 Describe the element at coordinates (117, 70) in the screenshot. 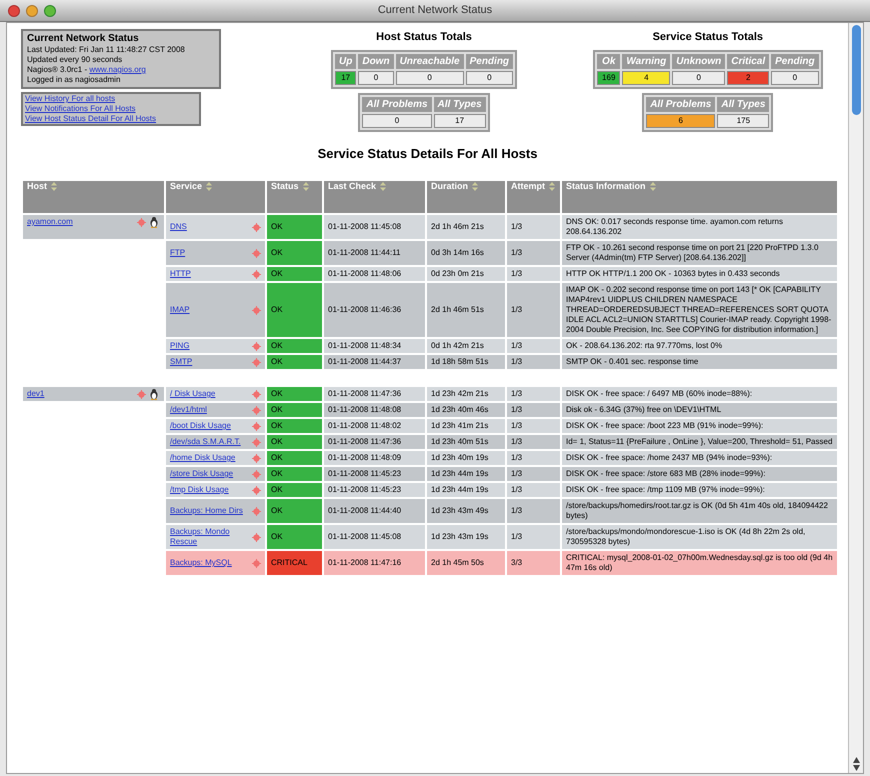

I see `nagios-link: www.nagios.org` at that location.